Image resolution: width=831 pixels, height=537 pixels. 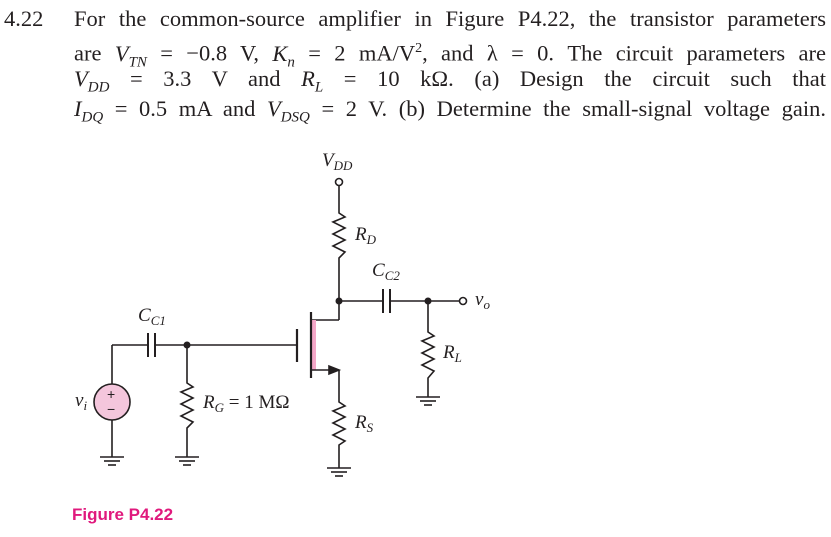 What do you see at coordinates (81, 401) in the screenshot?
I see `svg-text: vi` at bounding box center [81, 401].